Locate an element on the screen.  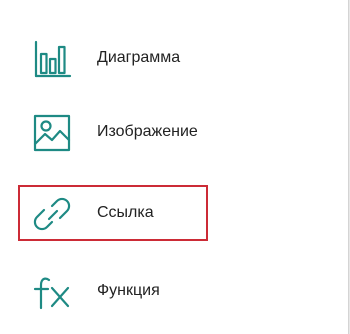
menu-item-link-label: Ссылка is located at coordinates (125, 212).